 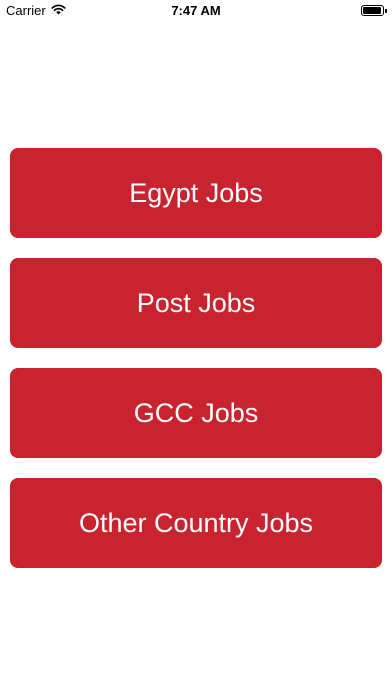 What do you see at coordinates (196, 413) in the screenshot?
I see `gcc-jobs-button: GCC Jobs` at bounding box center [196, 413].